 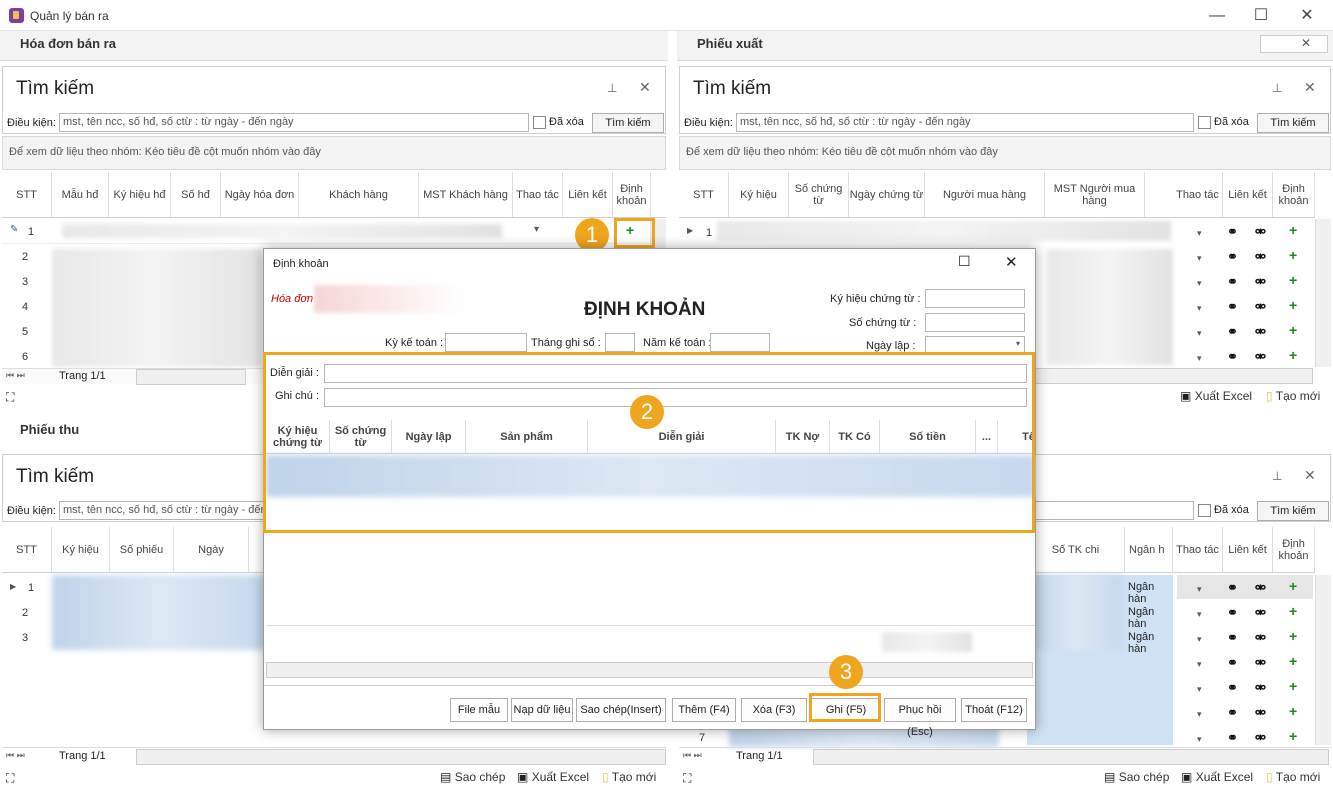 I want to click on col-invoice-symbol: Ký hiệu hđ, so click(x=140, y=194).